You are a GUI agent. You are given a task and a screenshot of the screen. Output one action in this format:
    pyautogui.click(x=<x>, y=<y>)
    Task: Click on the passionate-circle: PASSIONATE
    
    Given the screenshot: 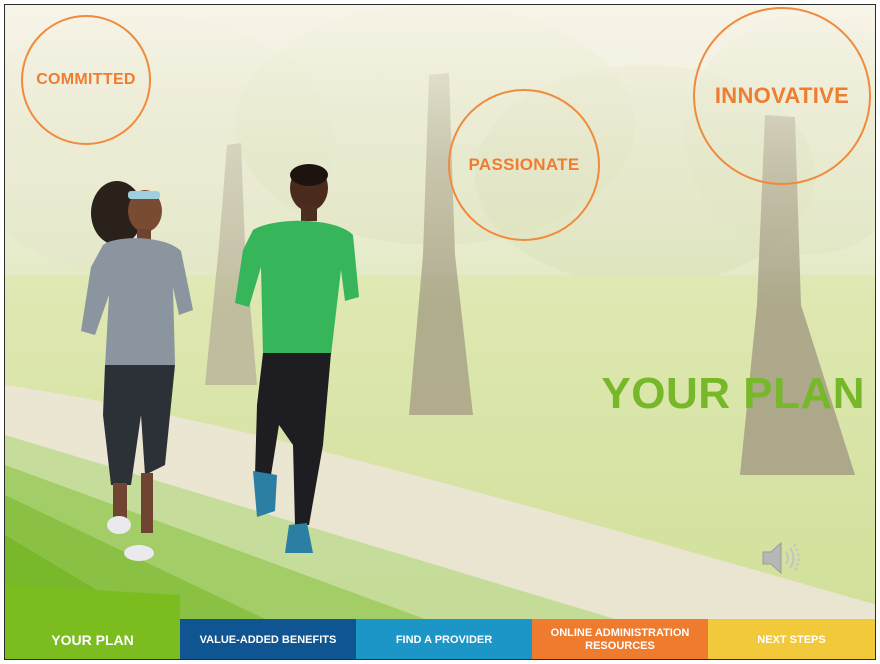 What is the action you would take?
    pyautogui.click(x=524, y=165)
    